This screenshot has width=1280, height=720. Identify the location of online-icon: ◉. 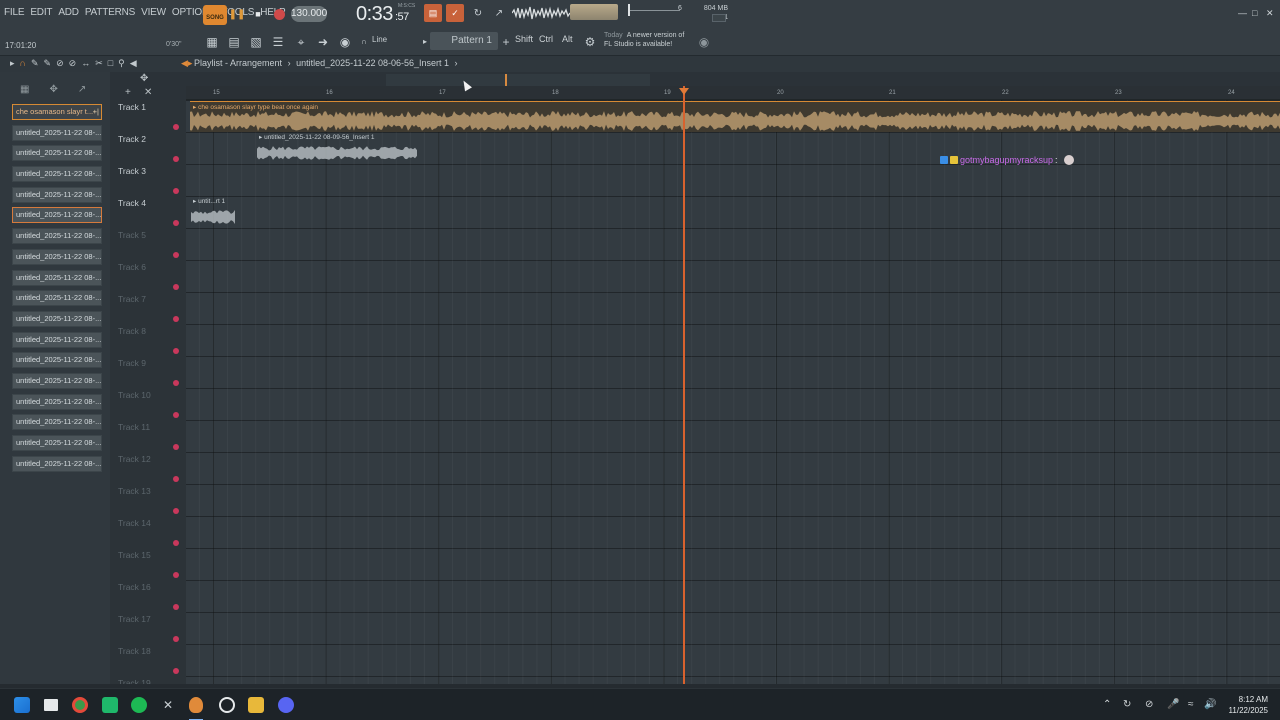
(704, 42).